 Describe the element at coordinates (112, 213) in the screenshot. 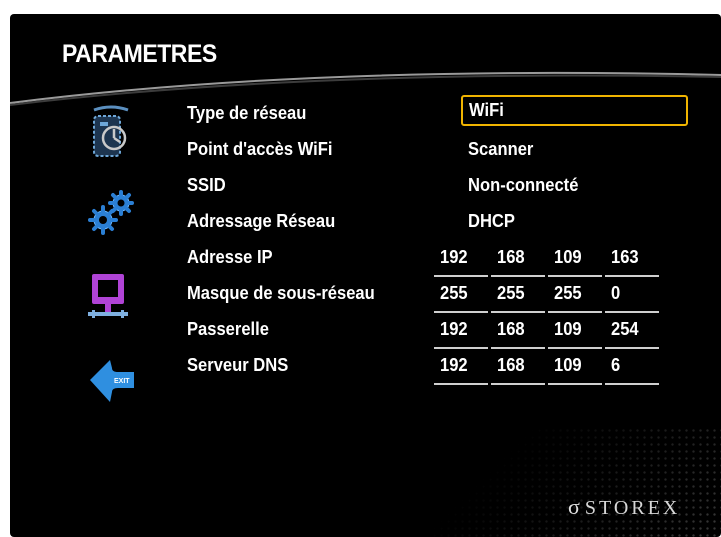

I see `settings-gears-icon` at that location.